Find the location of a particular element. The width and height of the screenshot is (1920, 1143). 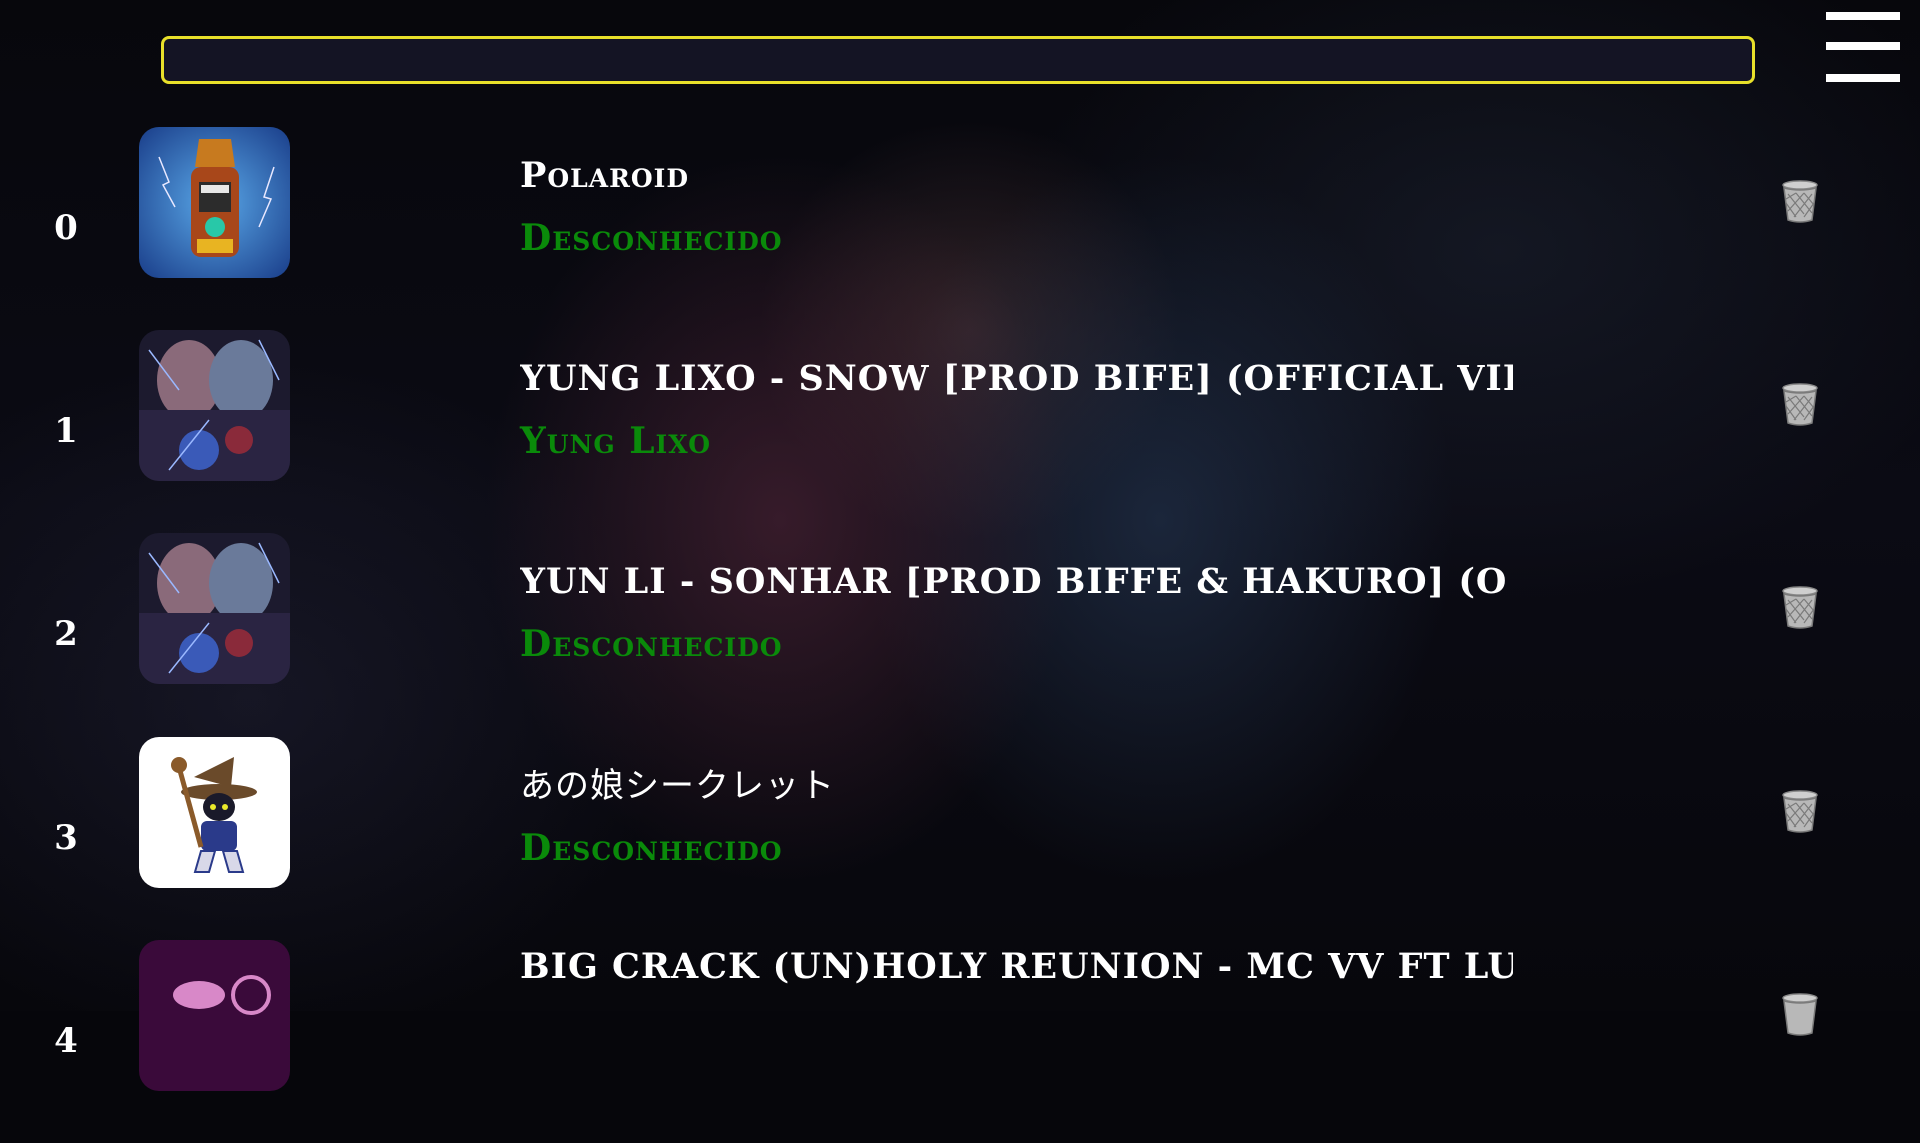

track-title: あの娘シークレット is located at coordinates (677, 786).